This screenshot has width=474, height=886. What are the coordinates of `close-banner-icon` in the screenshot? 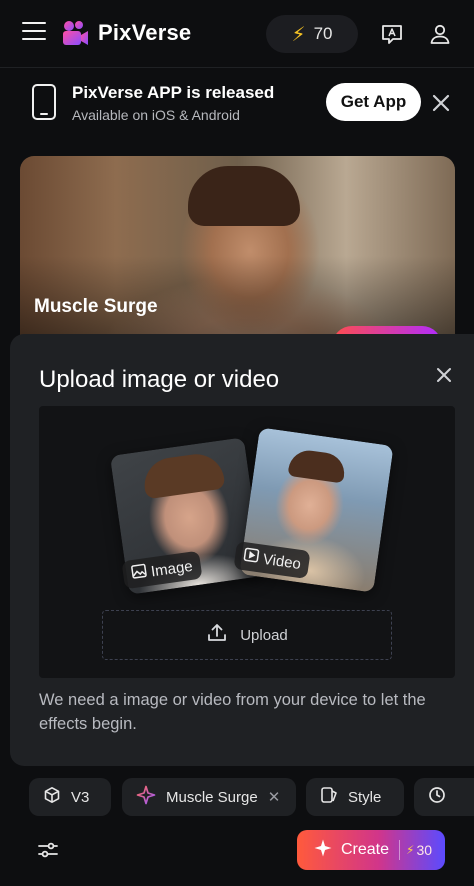 It's located at (441, 103).